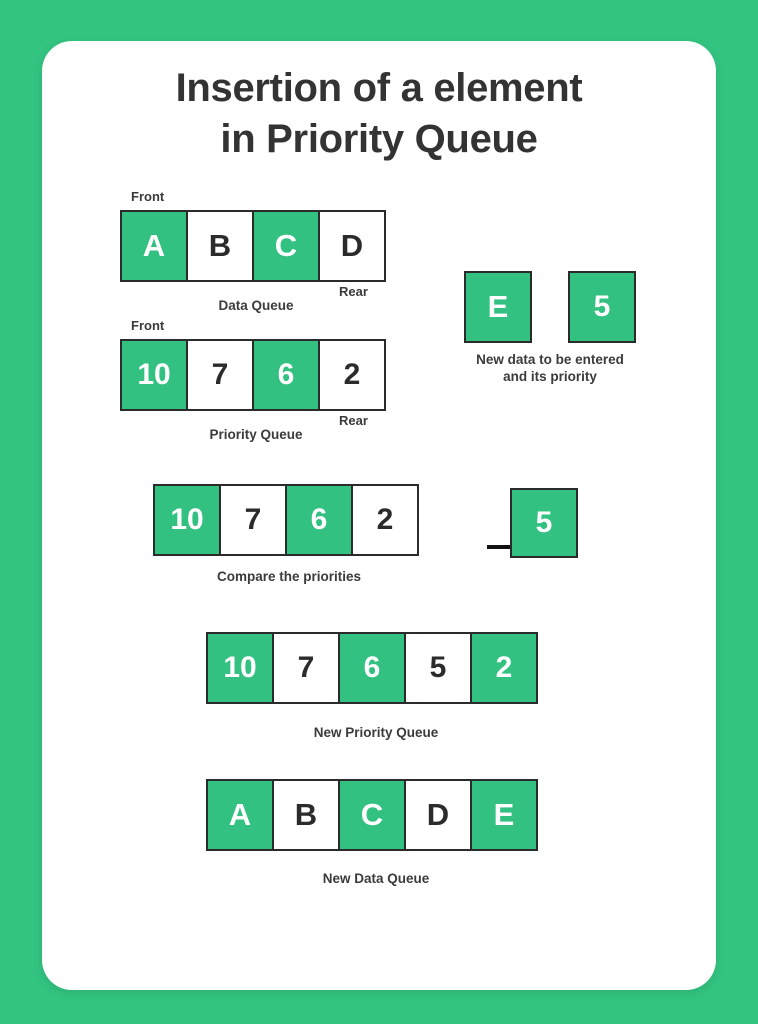 The height and width of the screenshot is (1024, 758). Describe the element at coordinates (253, 520) in the screenshot. I see `compare-cell-1: 7` at that location.